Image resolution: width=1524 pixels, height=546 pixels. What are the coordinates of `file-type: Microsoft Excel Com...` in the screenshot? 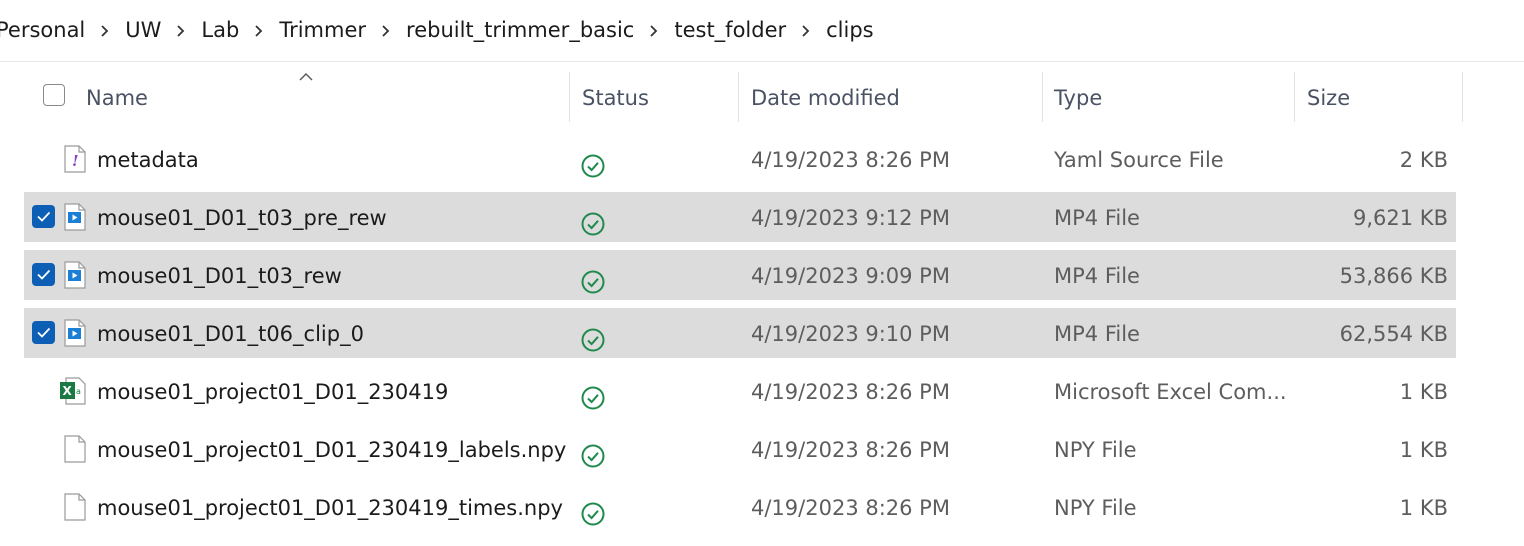 It's located at (1170, 392).